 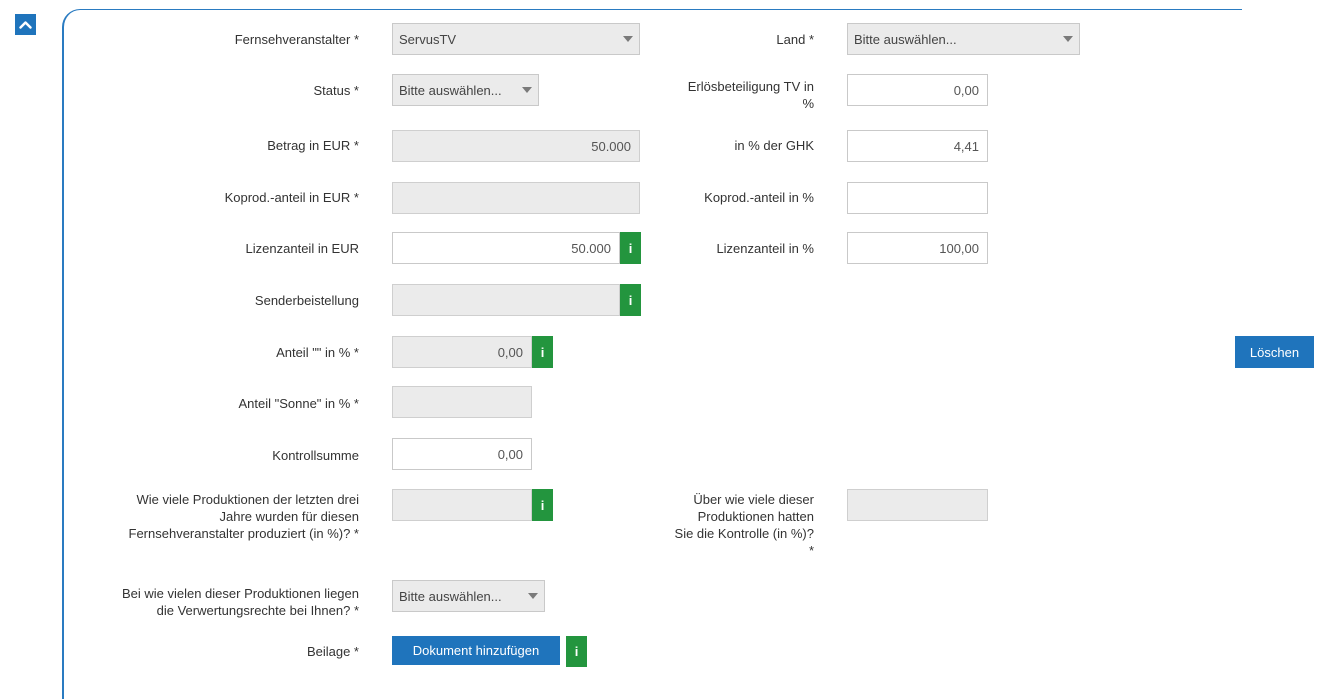 What do you see at coordinates (917, 90) in the screenshot?
I see `revenue-share-tv-input: 0,00` at bounding box center [917, 90].